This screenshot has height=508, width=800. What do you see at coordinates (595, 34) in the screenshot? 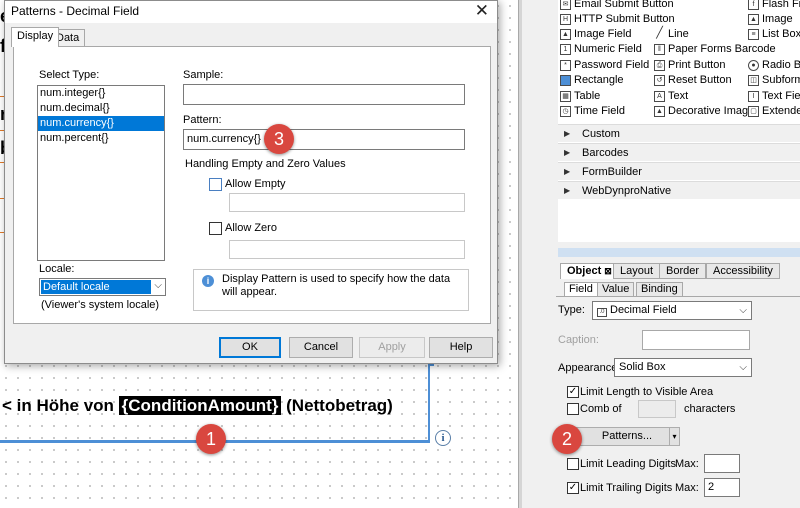
I see `library-item: ▲ Image Field` at bounding box center [595, 34].